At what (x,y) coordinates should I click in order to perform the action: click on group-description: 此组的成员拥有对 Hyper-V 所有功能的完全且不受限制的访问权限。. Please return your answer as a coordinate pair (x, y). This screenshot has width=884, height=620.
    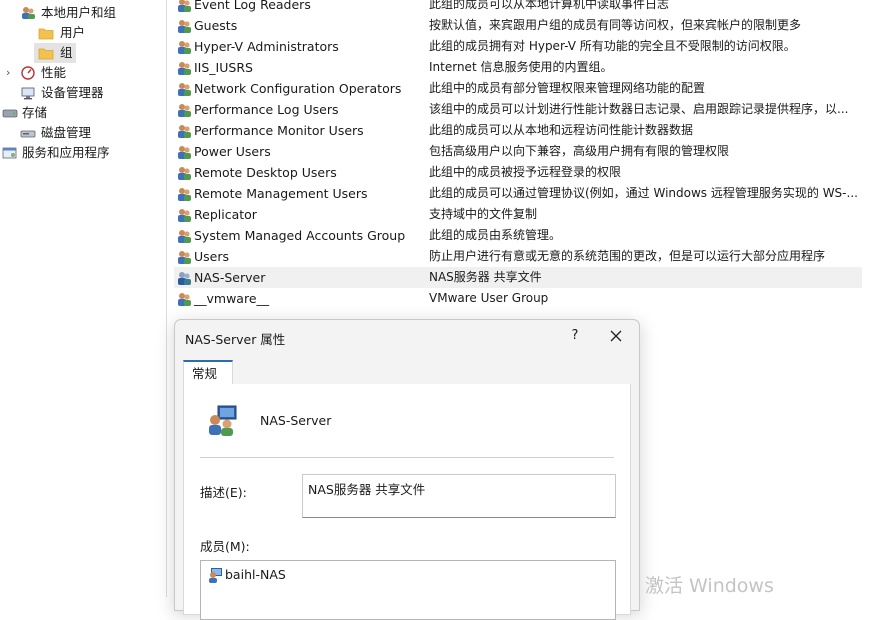
    Looking at the image, I should click on (612, 46).